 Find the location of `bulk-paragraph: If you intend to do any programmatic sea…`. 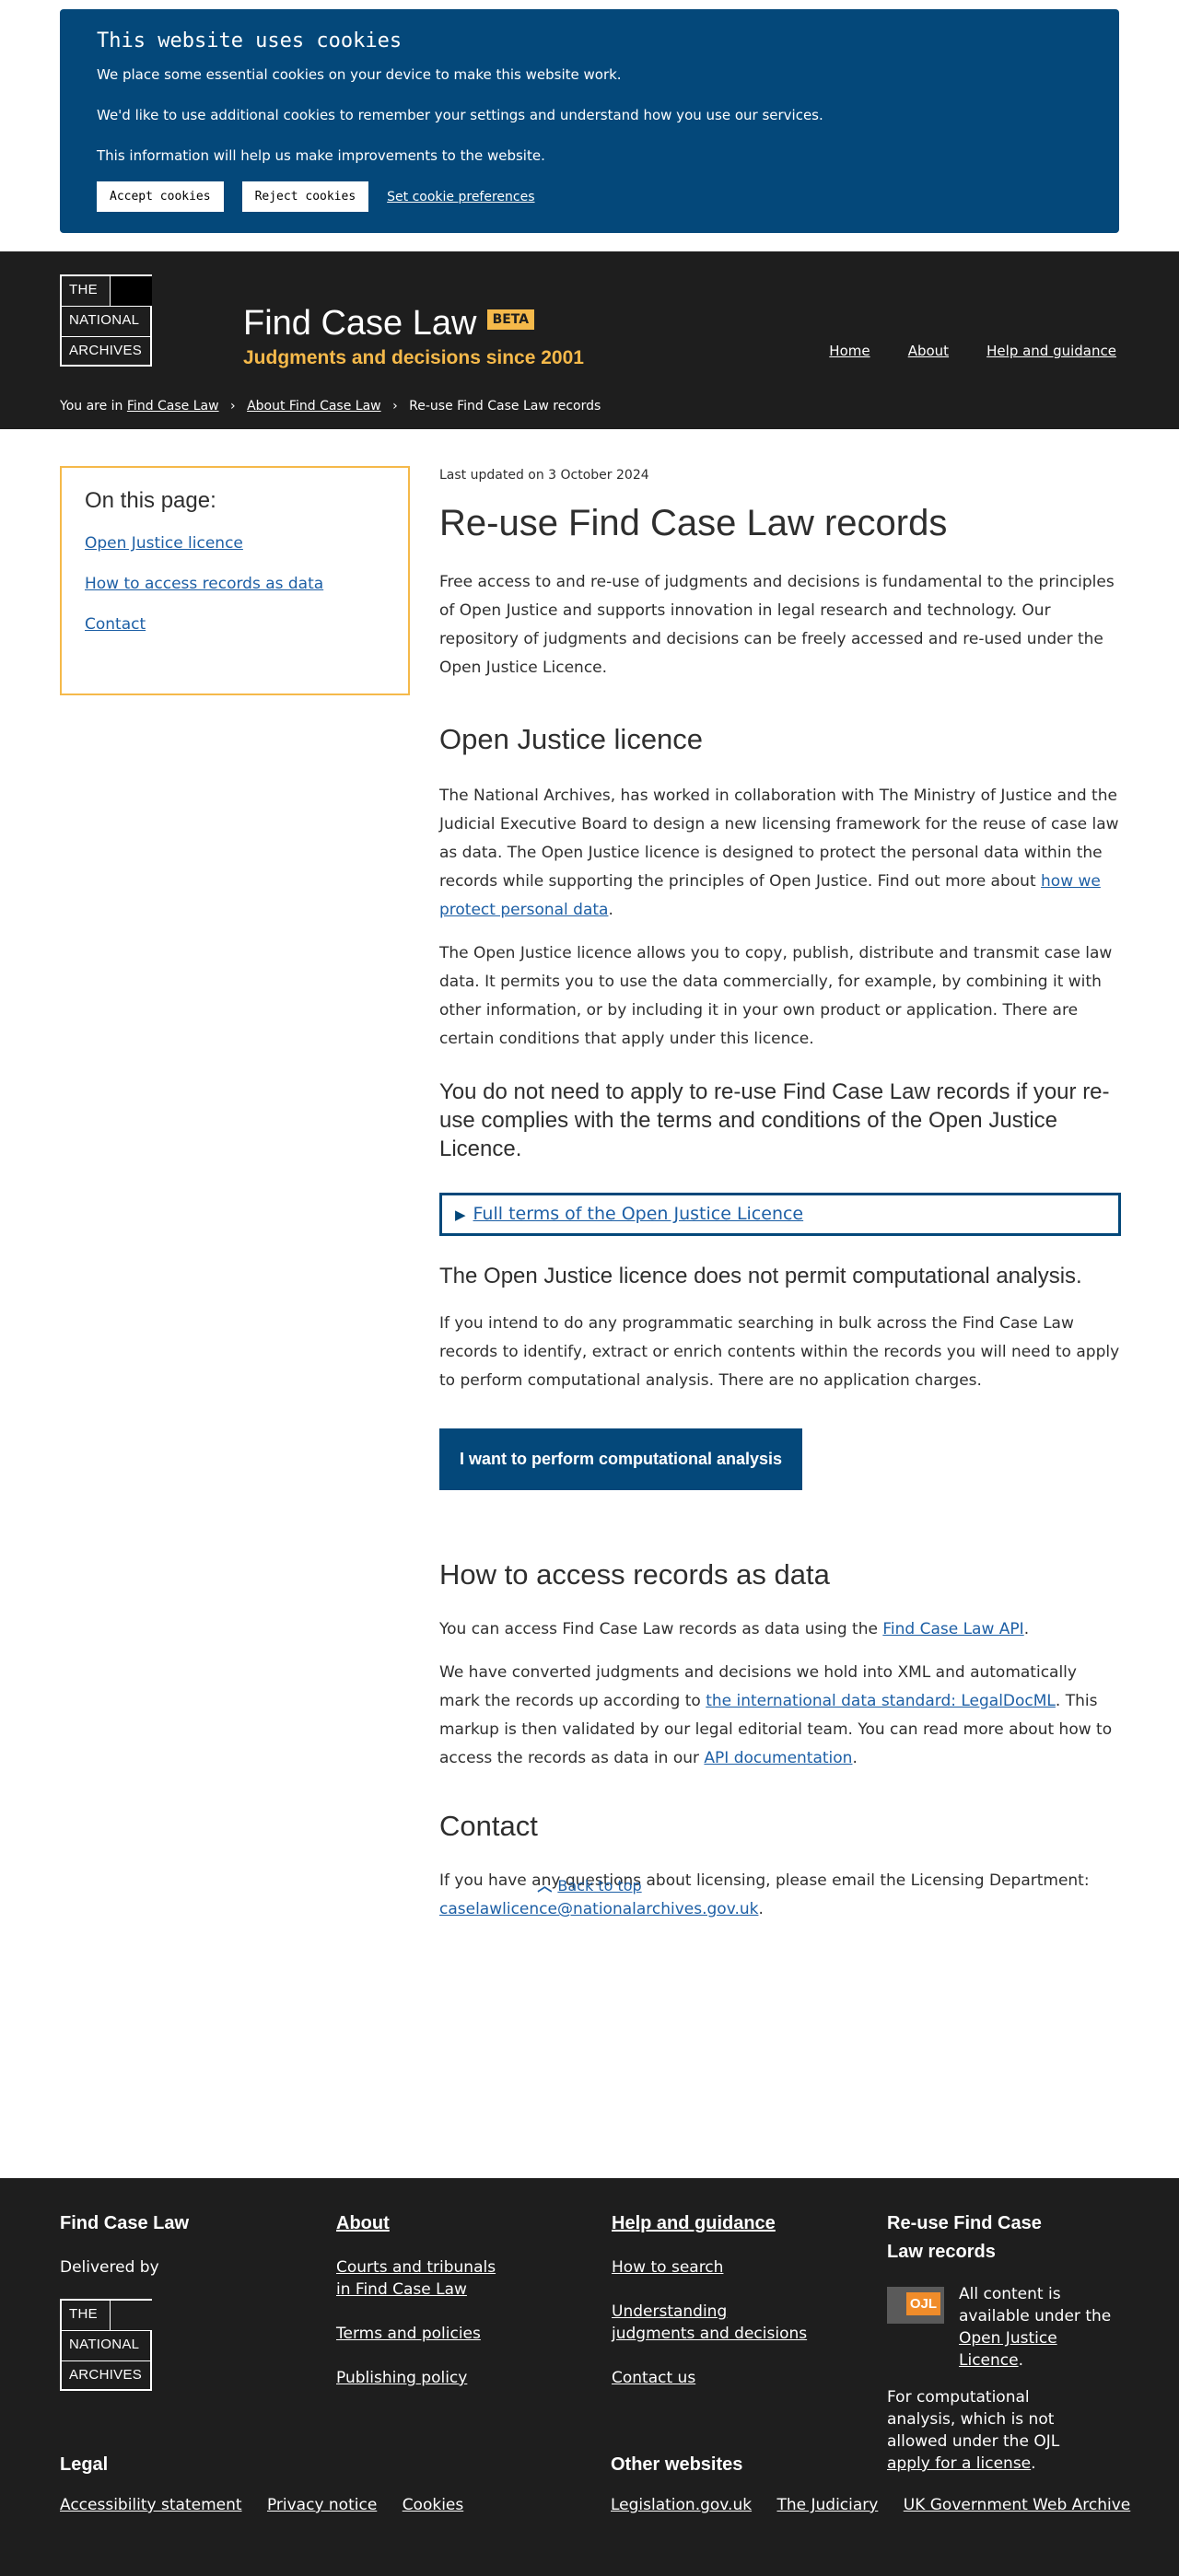

bulk-paragraph: If you intend to do any programmatic sea… is located at coordinates (779, 1352).